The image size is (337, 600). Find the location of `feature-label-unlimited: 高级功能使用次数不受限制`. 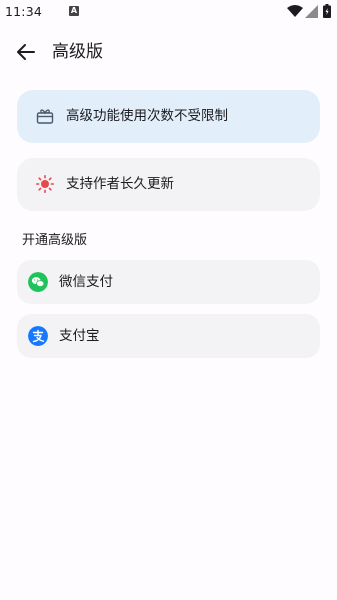

feature-label-unlimited: 高级功能使用次数不受限制 is located at coordinates (147, 116).